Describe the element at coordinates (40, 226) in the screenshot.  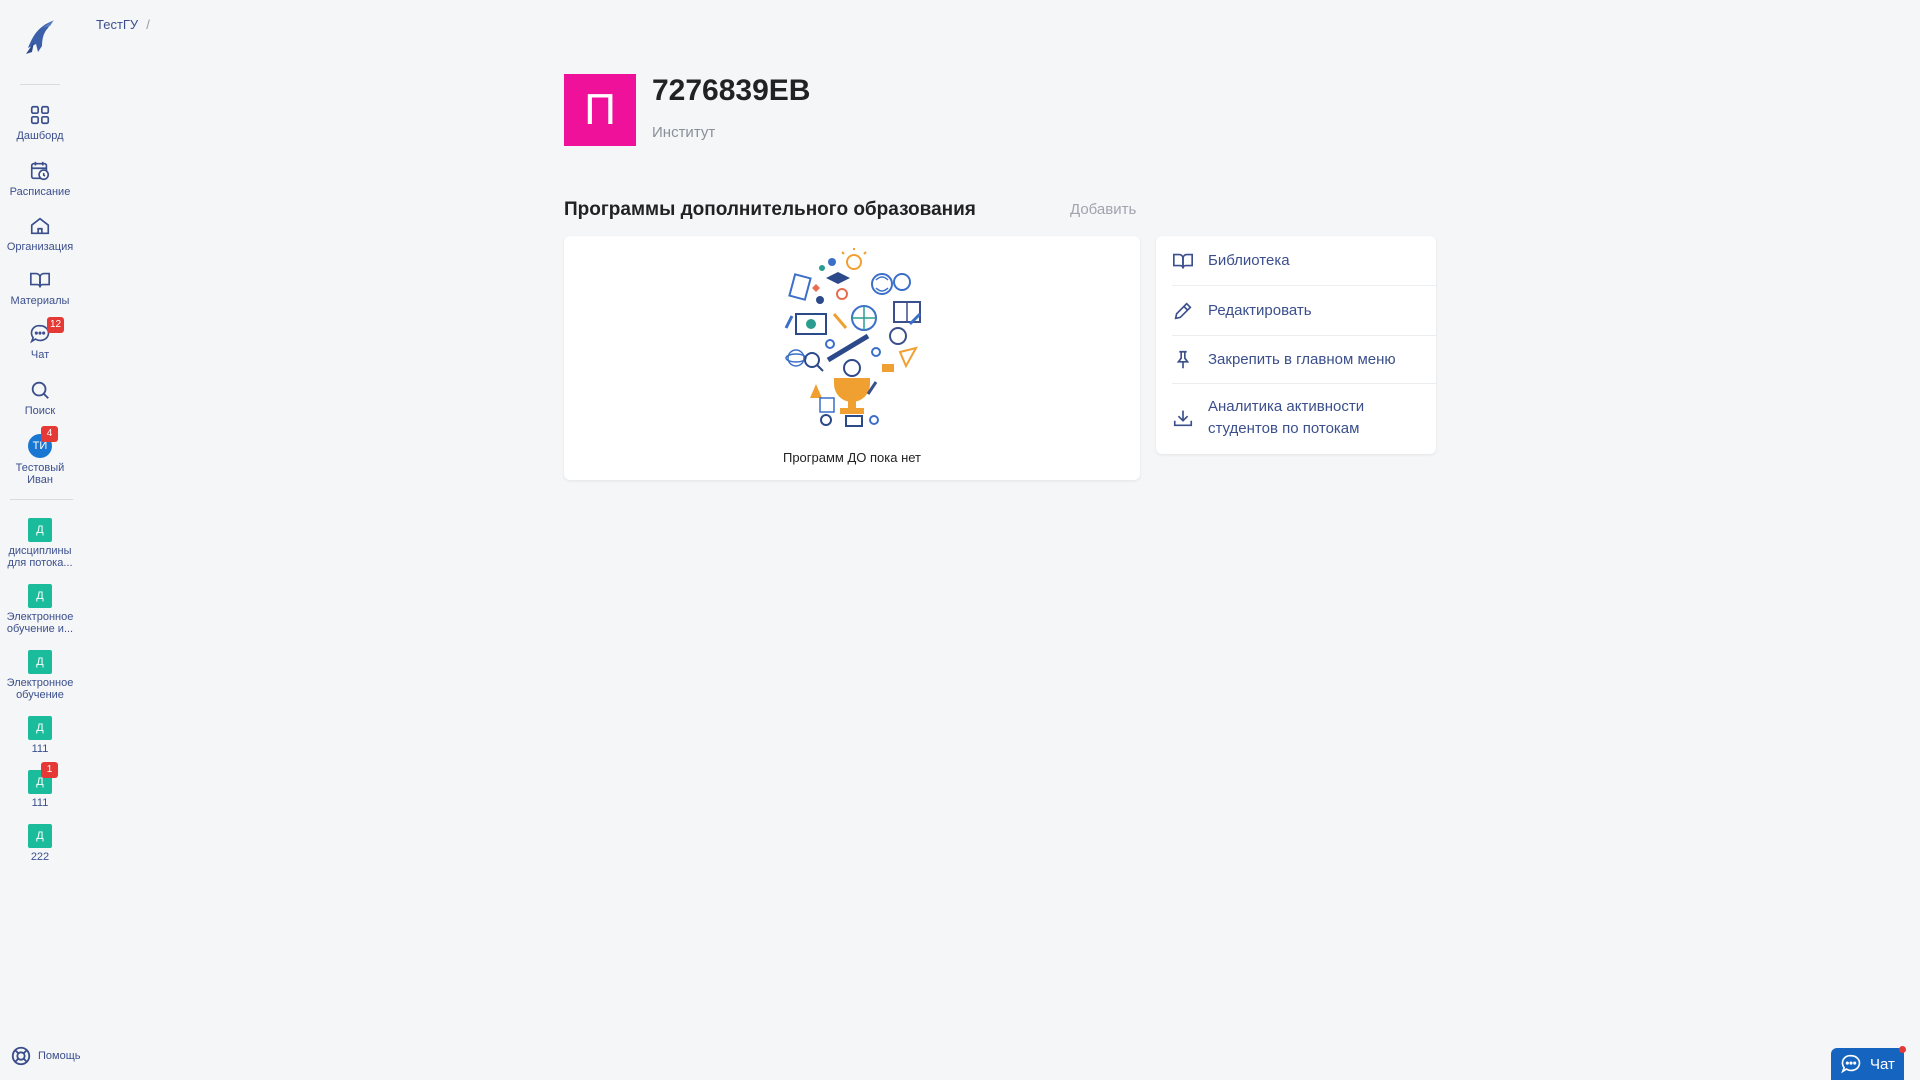
I see `organization-icon` at that location.